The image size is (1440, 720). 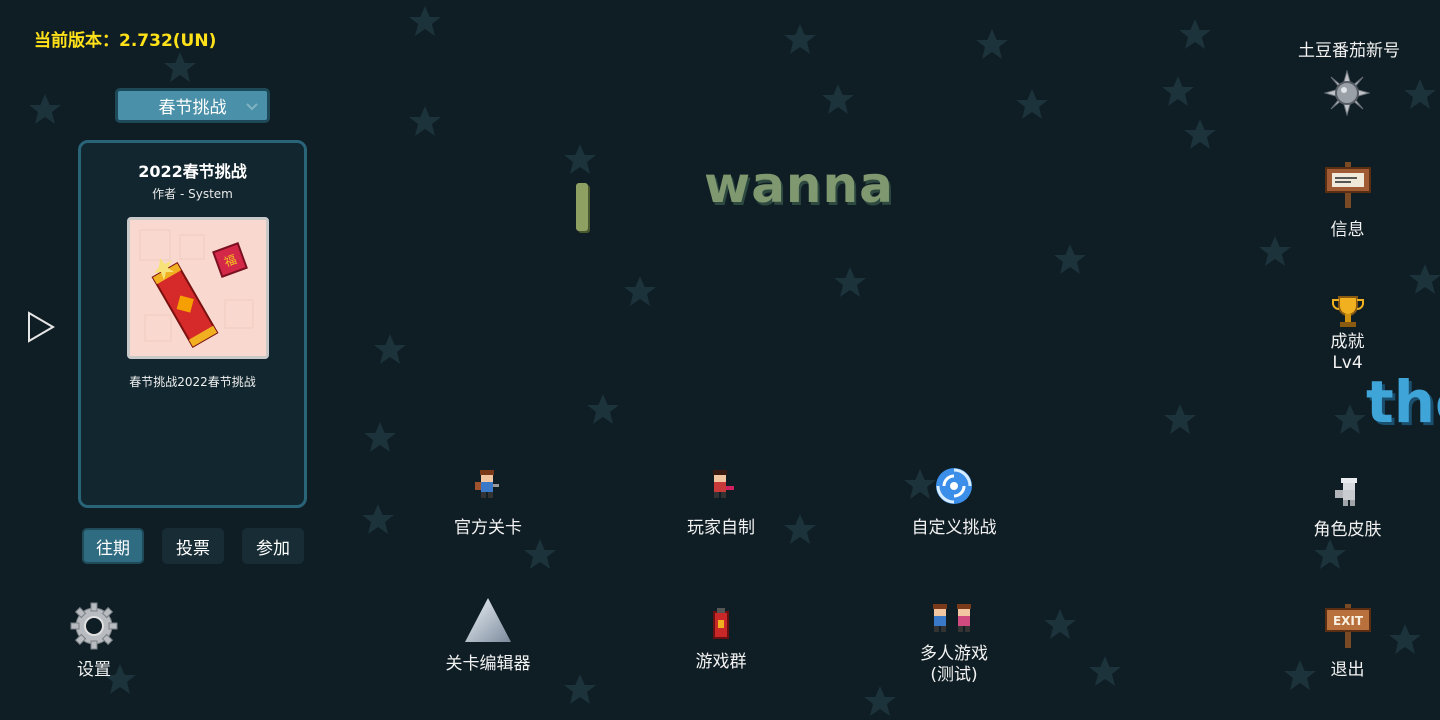 I want to click on achievement-level: Lv4, so click(x=1347, y=363).